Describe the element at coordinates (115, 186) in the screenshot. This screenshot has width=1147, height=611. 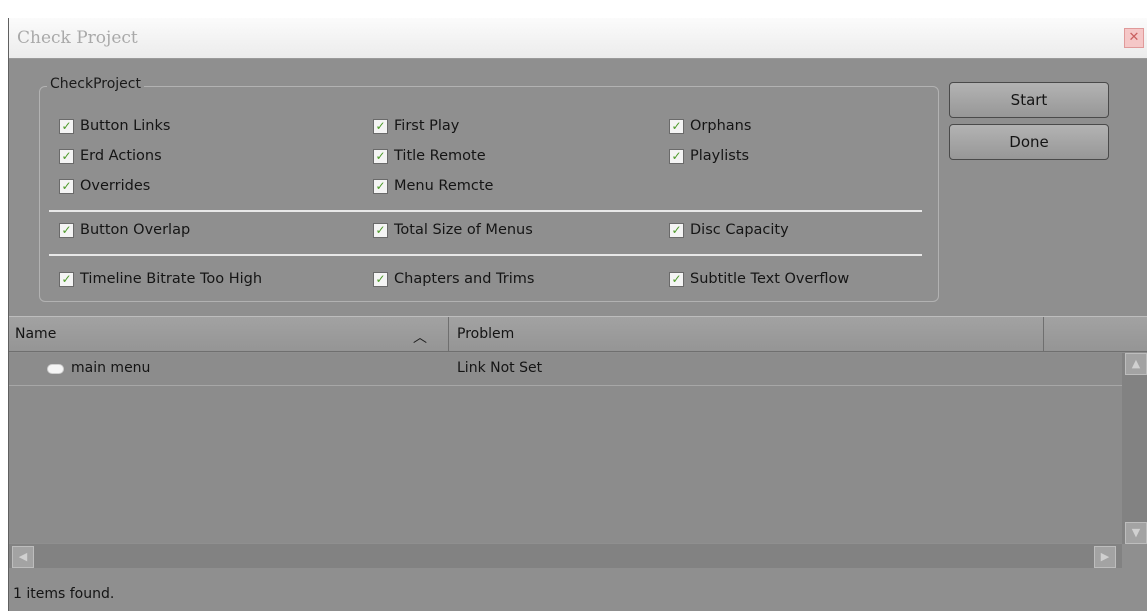
I see `checkbox-label: Overrides` at that location.